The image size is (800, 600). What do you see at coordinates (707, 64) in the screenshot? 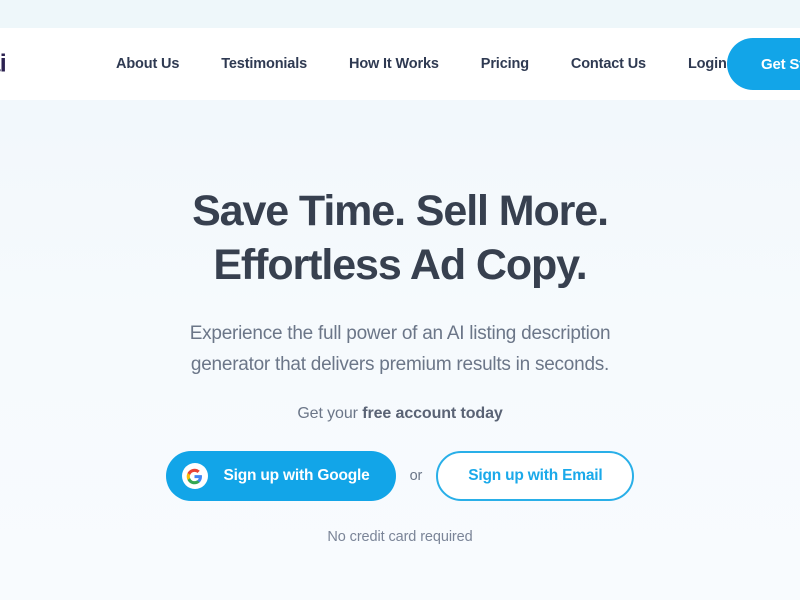
I see `nav-link-login: Login` at bounding box center [707, 64].